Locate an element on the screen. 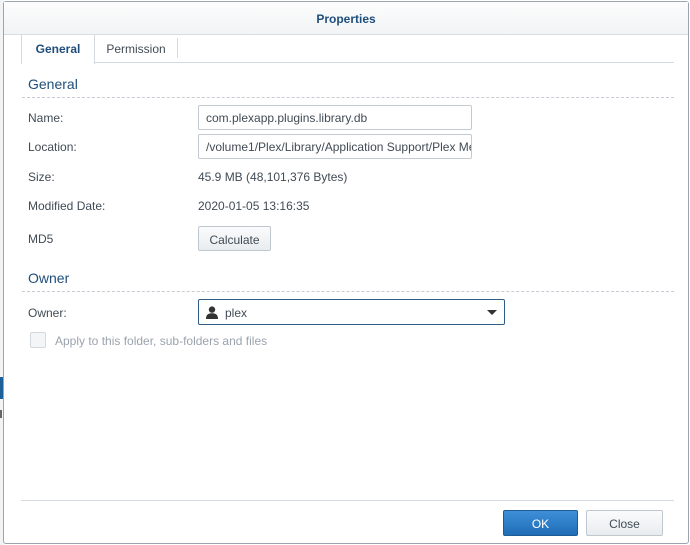 The width and height of the screenshot is (690, 545). owner-section-title: Owner is located at coordinates (49, 278).